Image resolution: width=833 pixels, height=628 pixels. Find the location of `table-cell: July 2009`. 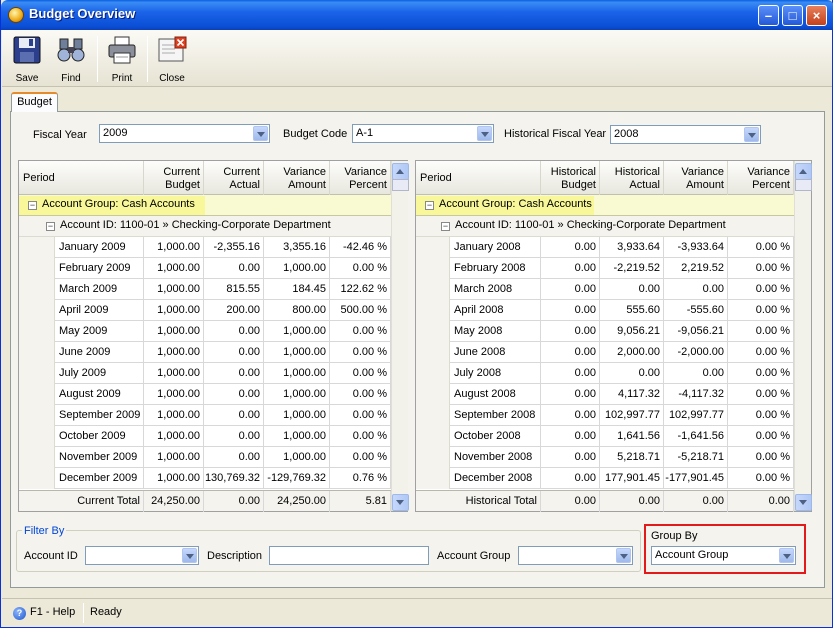

table-cell: July 2009 is located at coordinates (99, 373).